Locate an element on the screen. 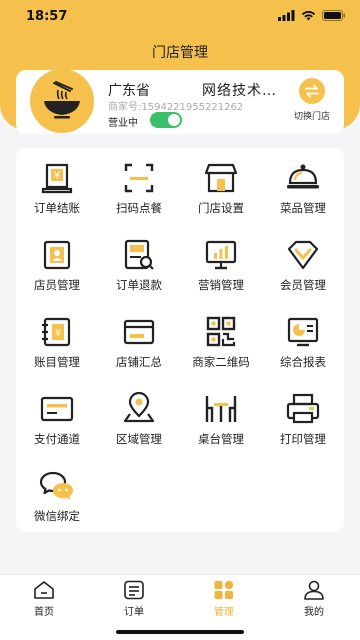 This screenshot has width=360, height=640. accounts-icon: ¥ is located at coordinates (57, 332).